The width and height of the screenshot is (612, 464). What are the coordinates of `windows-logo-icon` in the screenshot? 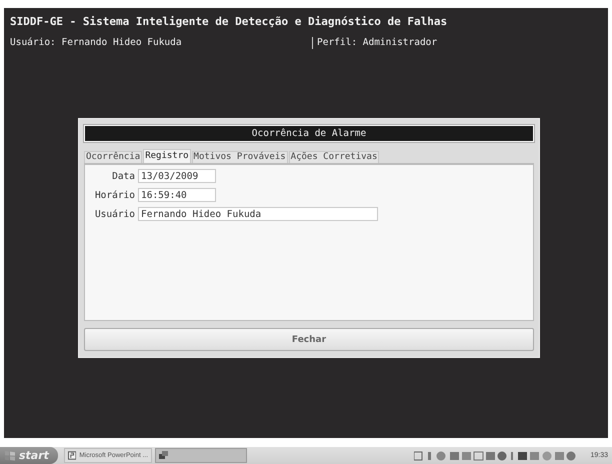 It's located at (10, 455).